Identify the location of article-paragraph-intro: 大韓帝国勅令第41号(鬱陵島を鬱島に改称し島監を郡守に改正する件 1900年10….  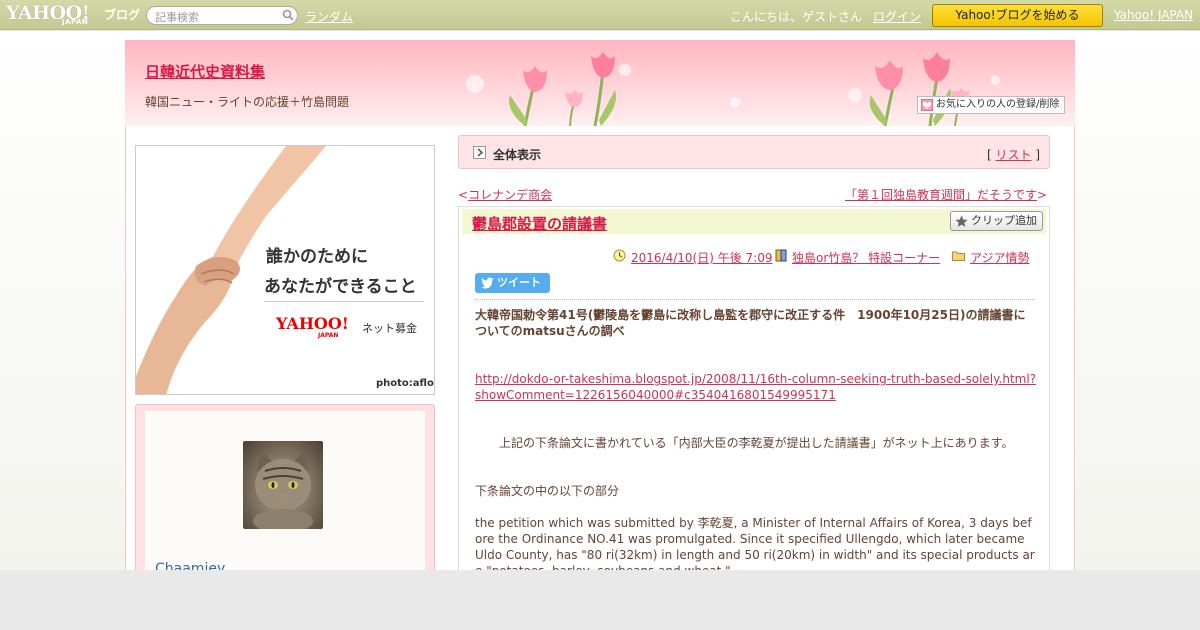
(750, 323).